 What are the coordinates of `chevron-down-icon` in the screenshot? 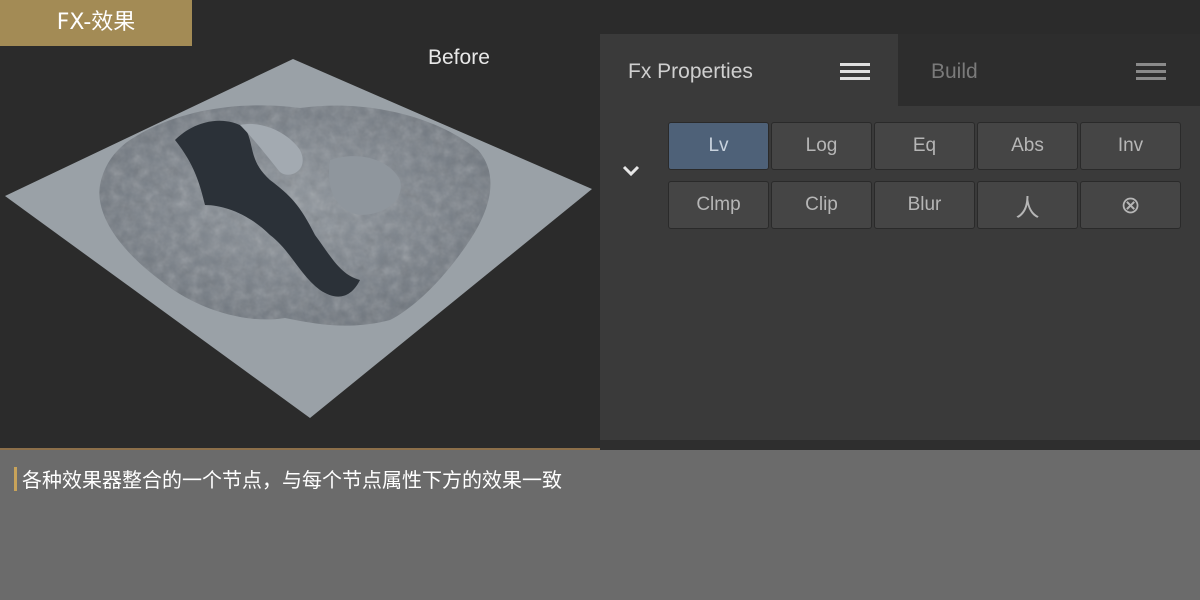 It's located at (631, 171).